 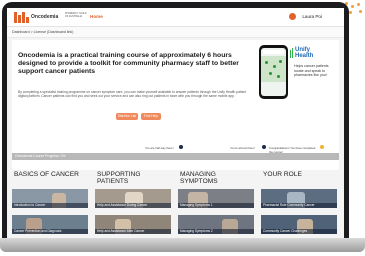 What do you see at coordinates (40, 156) in the screenshot?
I see `progress-label: Oncodemia Course Progress: 0%` at bounding box center [40, 156].